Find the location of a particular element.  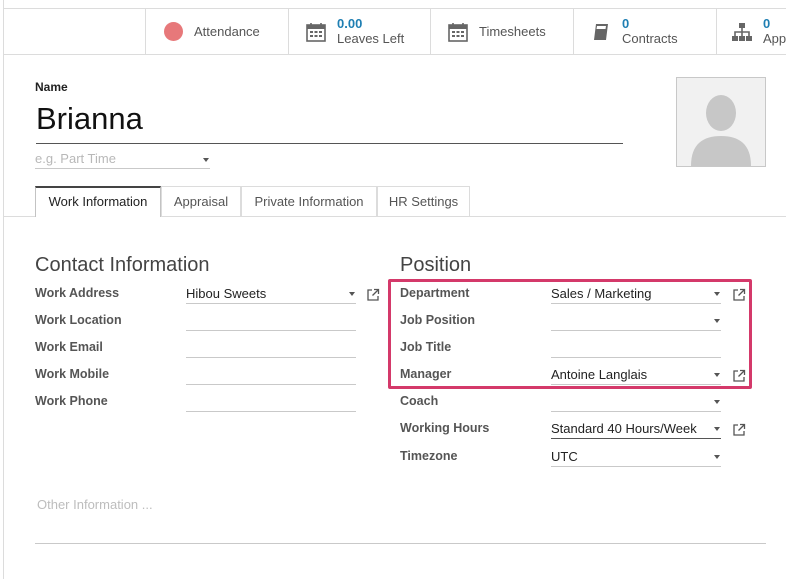

appraisals-button: 0 Appr is located at coordinates (751, 31).